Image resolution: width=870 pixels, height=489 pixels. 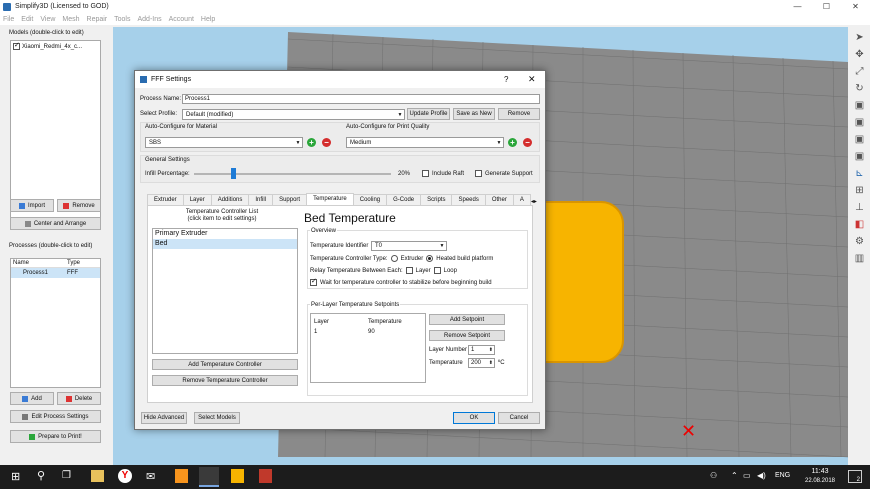 What do you see at coordinates (428, 114) in the screenshot?
I see `update-profile-button: Update Profile` at bounding box center [428, 114].